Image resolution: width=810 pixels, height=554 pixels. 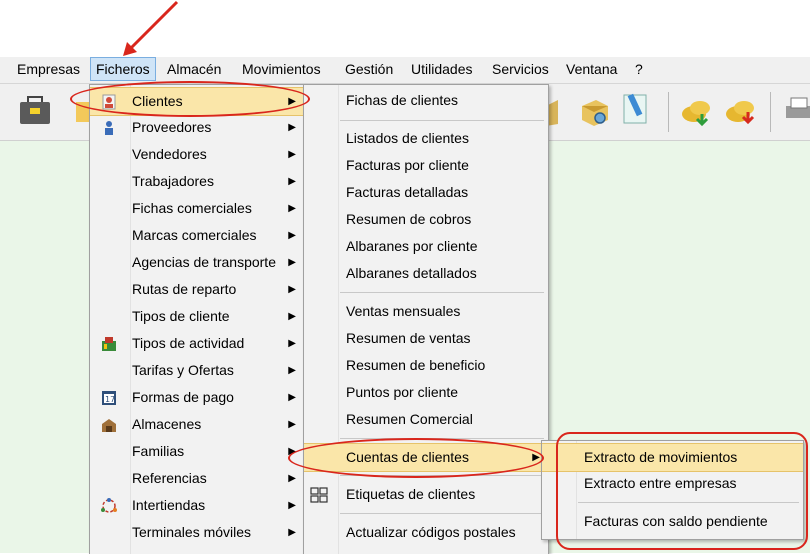 I want to click on menu-item-label: Vendedores, so click(x=169, y=154).